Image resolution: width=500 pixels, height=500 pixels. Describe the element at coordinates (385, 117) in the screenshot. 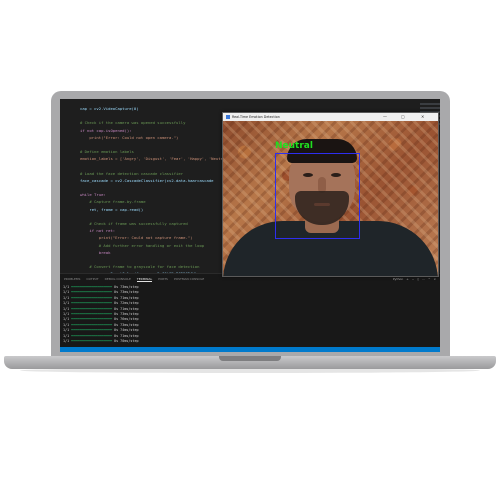

I see `minimize-icon: —` at that location.